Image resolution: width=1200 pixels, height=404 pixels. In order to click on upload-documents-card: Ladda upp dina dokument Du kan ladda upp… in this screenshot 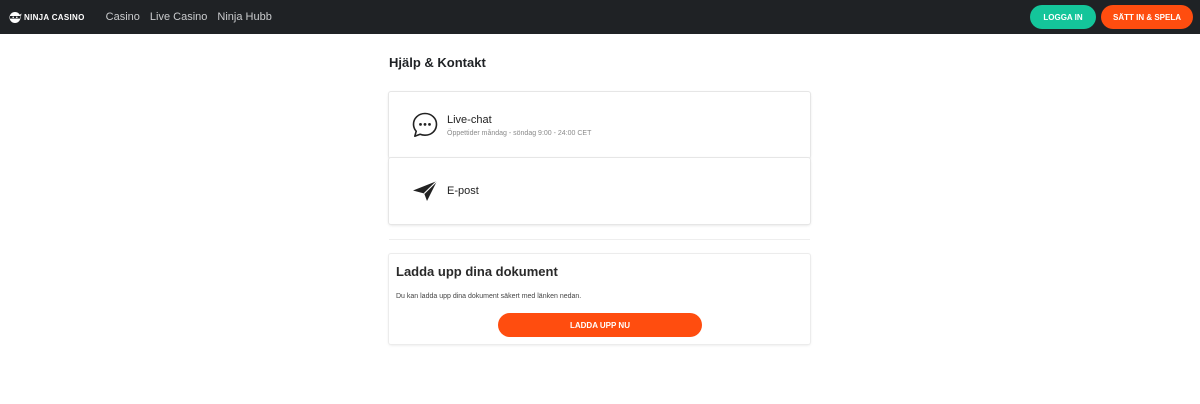, I will do `click(599, 299)`.